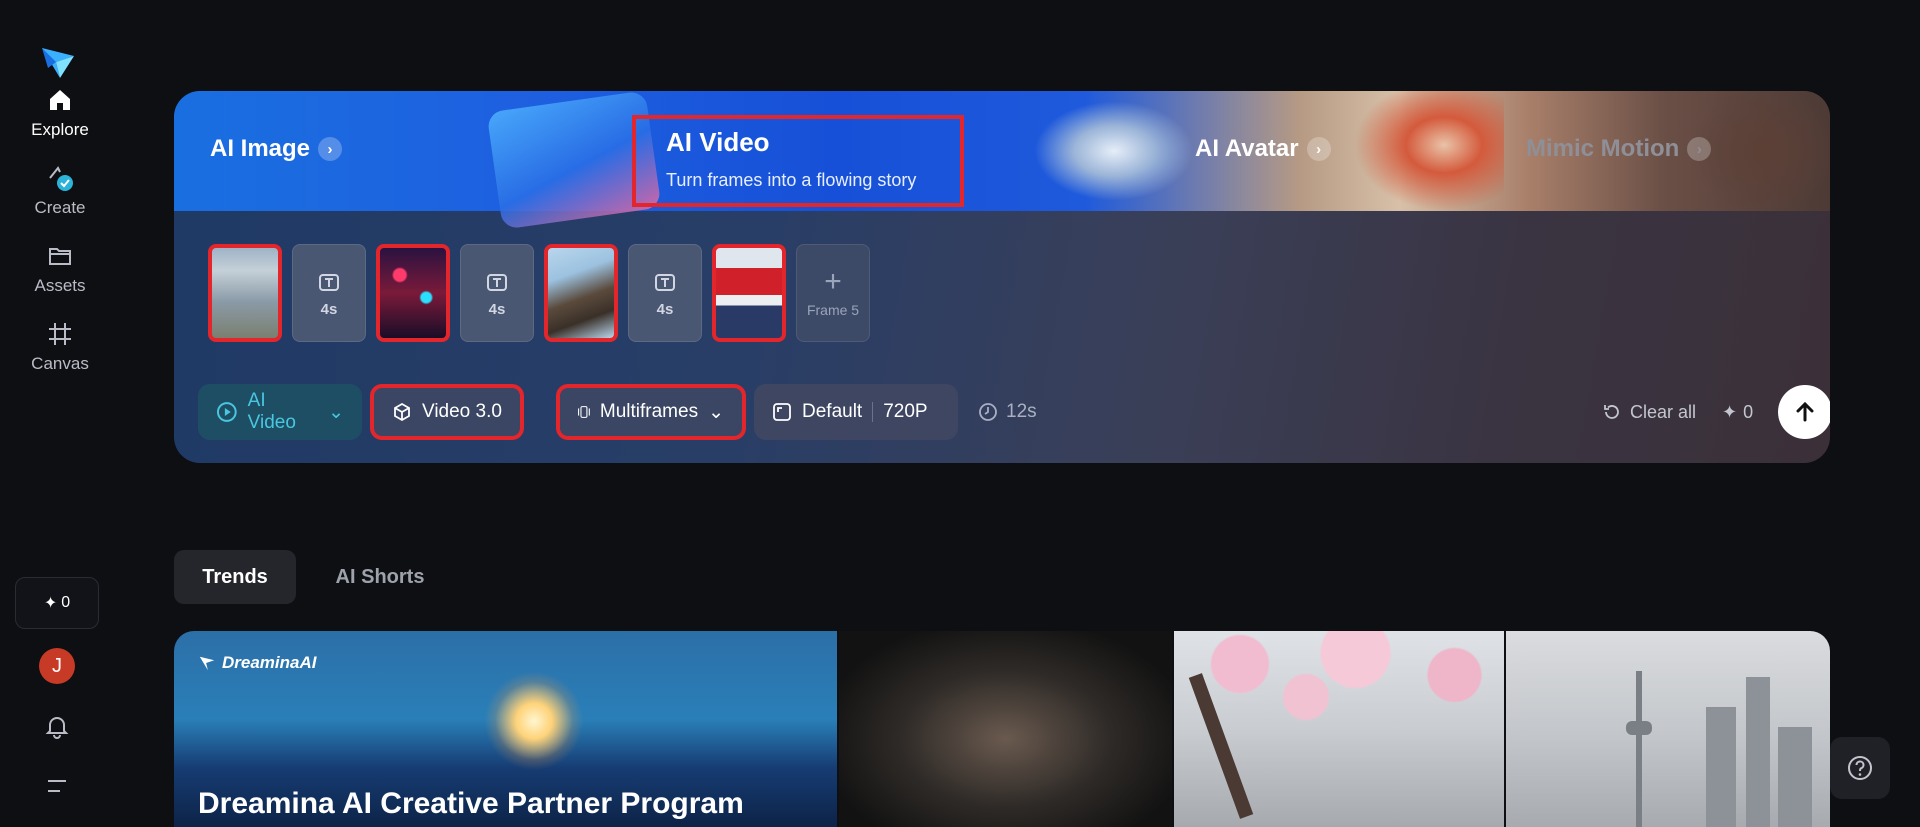  Describe the element at coordinates (60, 129) in the screenshot. I see `nav-explore-label: Explore` at that location.